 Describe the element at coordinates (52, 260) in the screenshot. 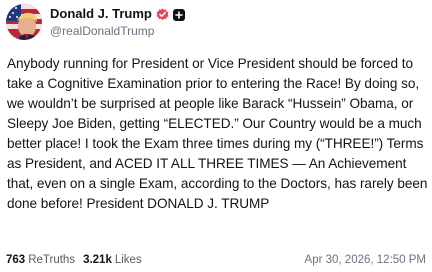

I see `retruths-label: ReTruths` at that location.